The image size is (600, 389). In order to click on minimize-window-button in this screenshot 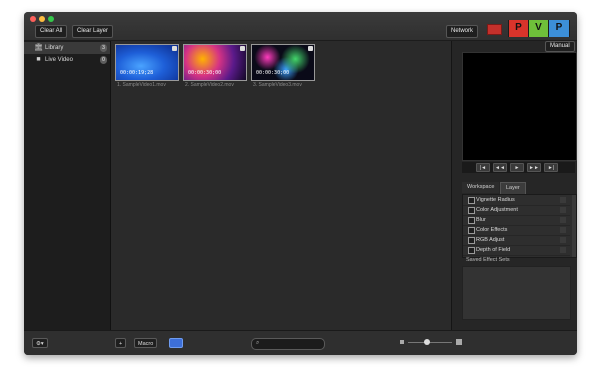, I will do `click(42, 19)`.